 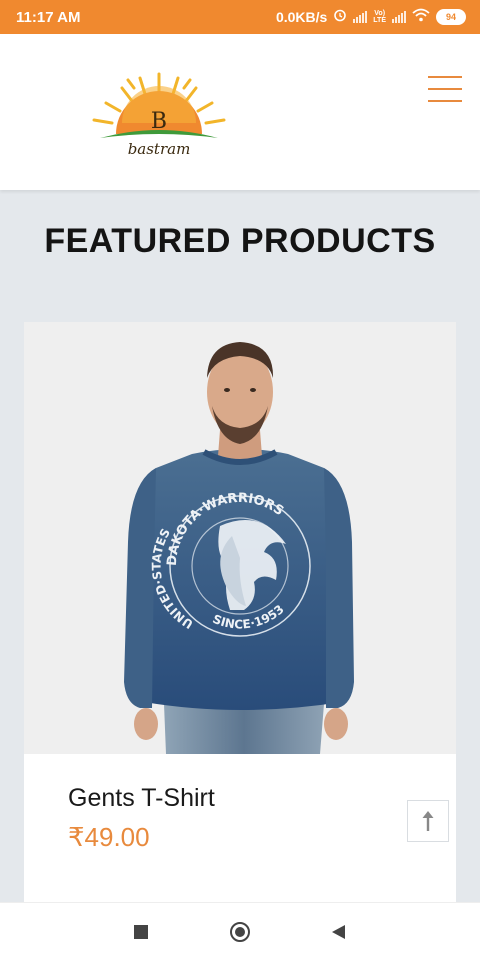 What do you see at coordinates (380, 13) in the screenshot?
I see `volte-label: Vo)` at bounding box center [380, 13].